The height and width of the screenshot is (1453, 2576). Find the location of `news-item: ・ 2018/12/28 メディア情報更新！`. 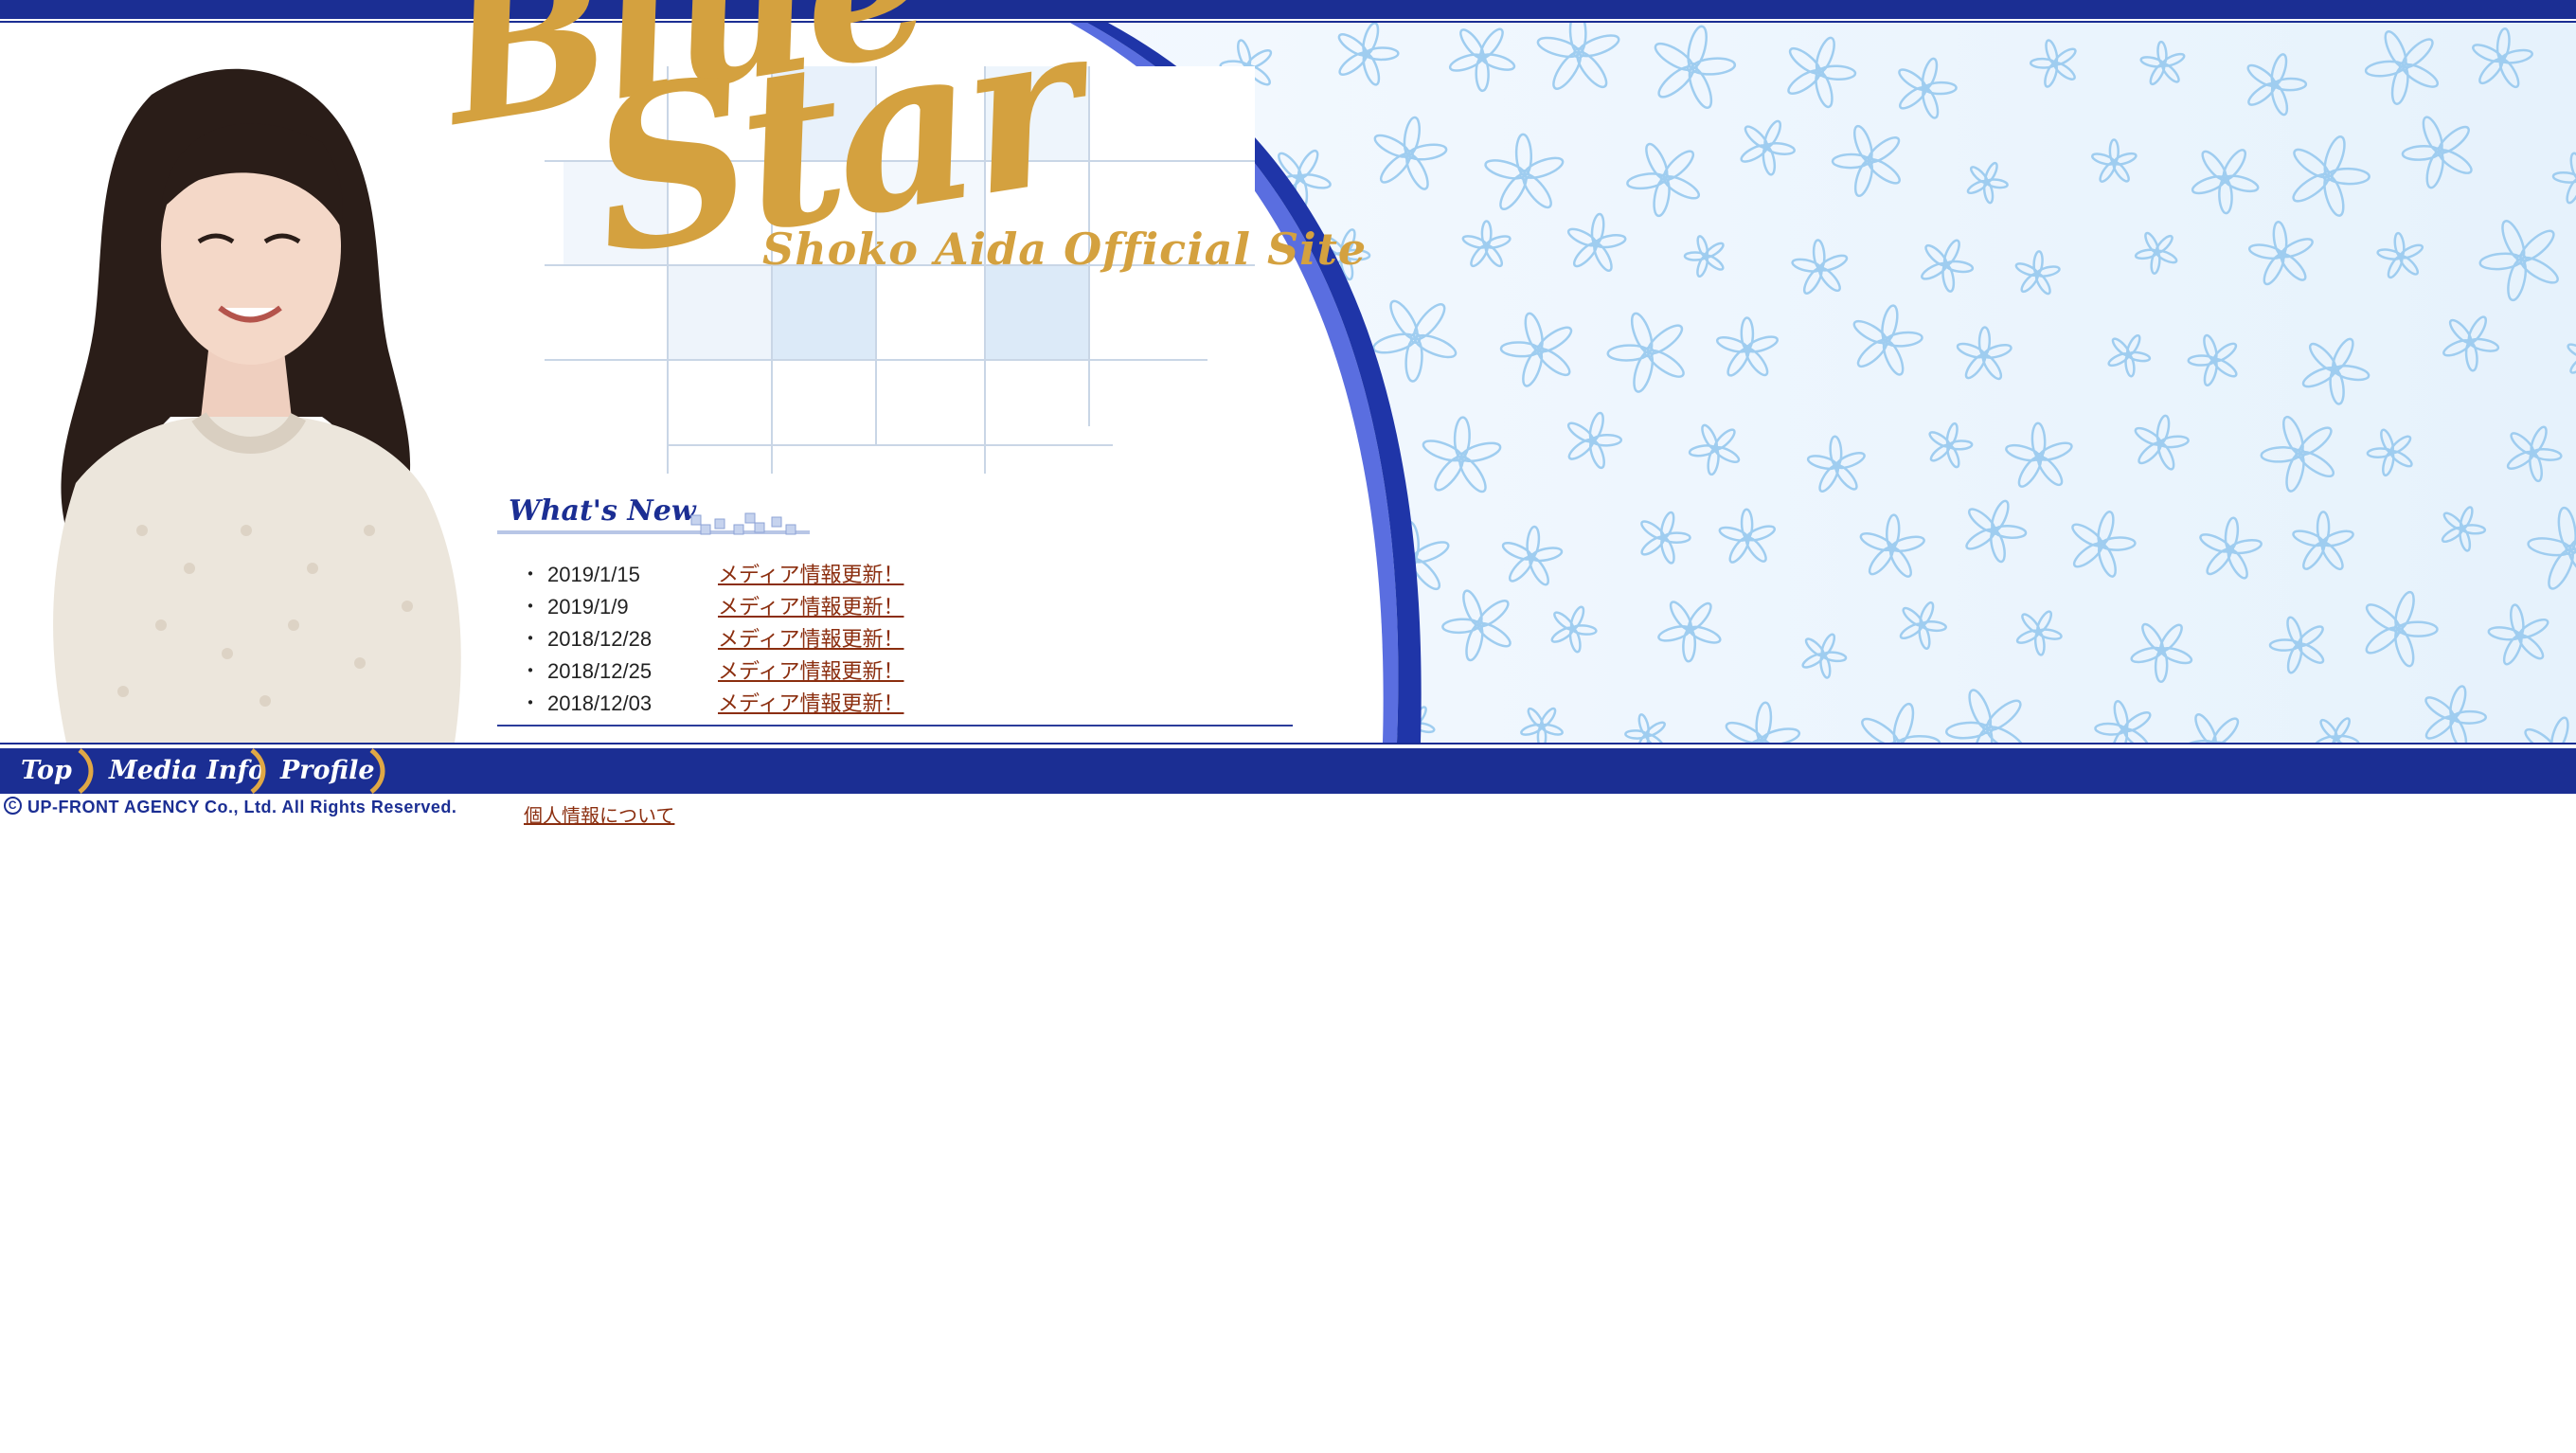

news-item: ・ 2018/12/28 メディア情報更新！ is located at coordinates (909, 639).